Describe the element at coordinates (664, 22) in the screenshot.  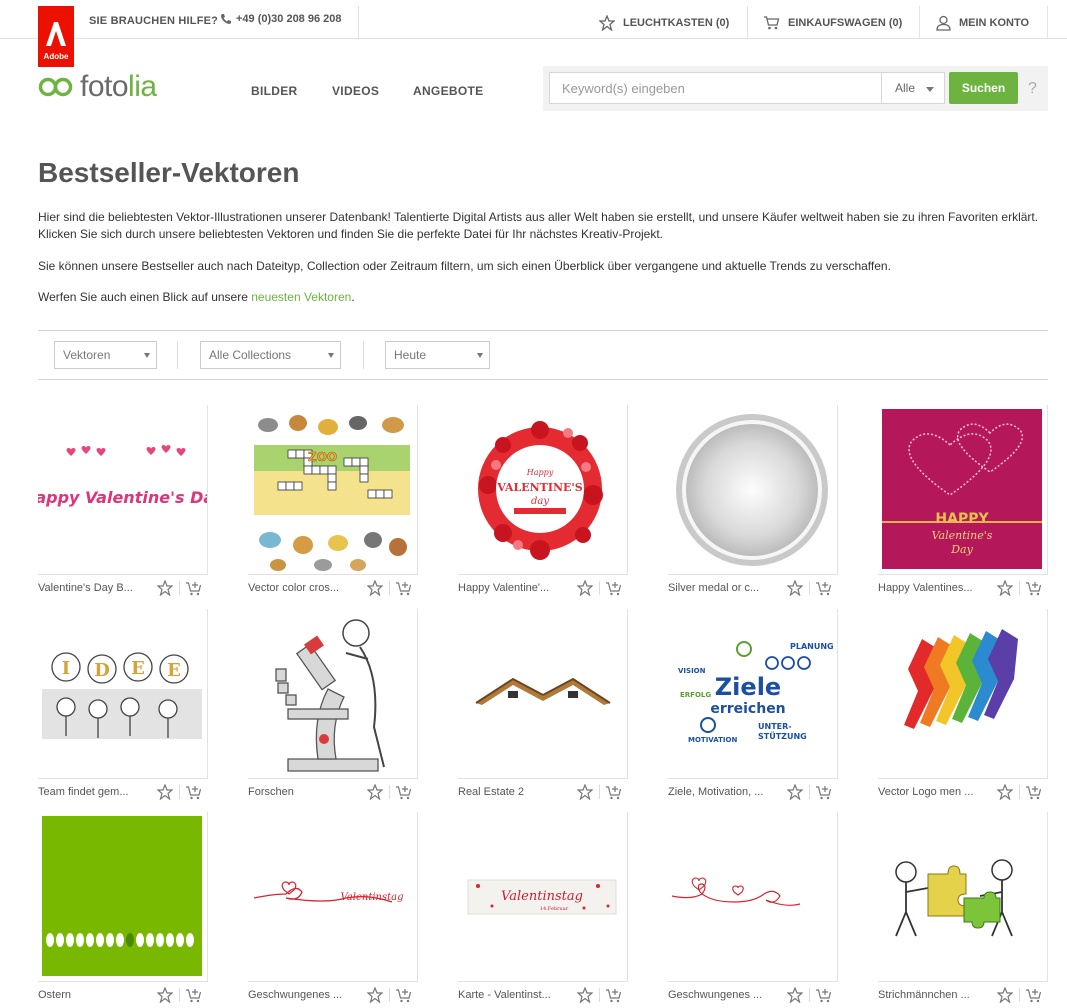
I see `lightbox-link: LEUCHTKASTEN (0)` at that location.